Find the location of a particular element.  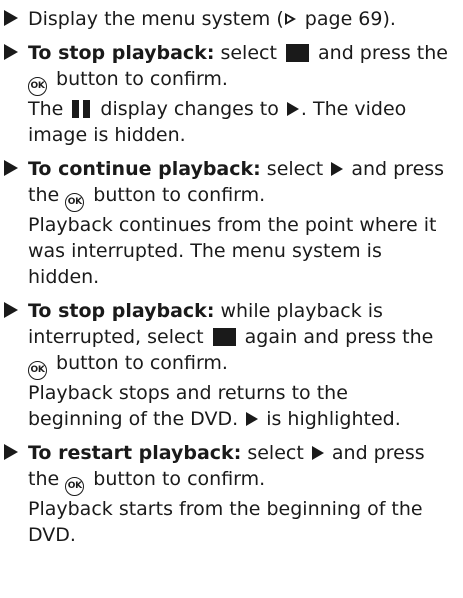

text-line: To stop playback: while playback is is located at coordinates (242, 311).